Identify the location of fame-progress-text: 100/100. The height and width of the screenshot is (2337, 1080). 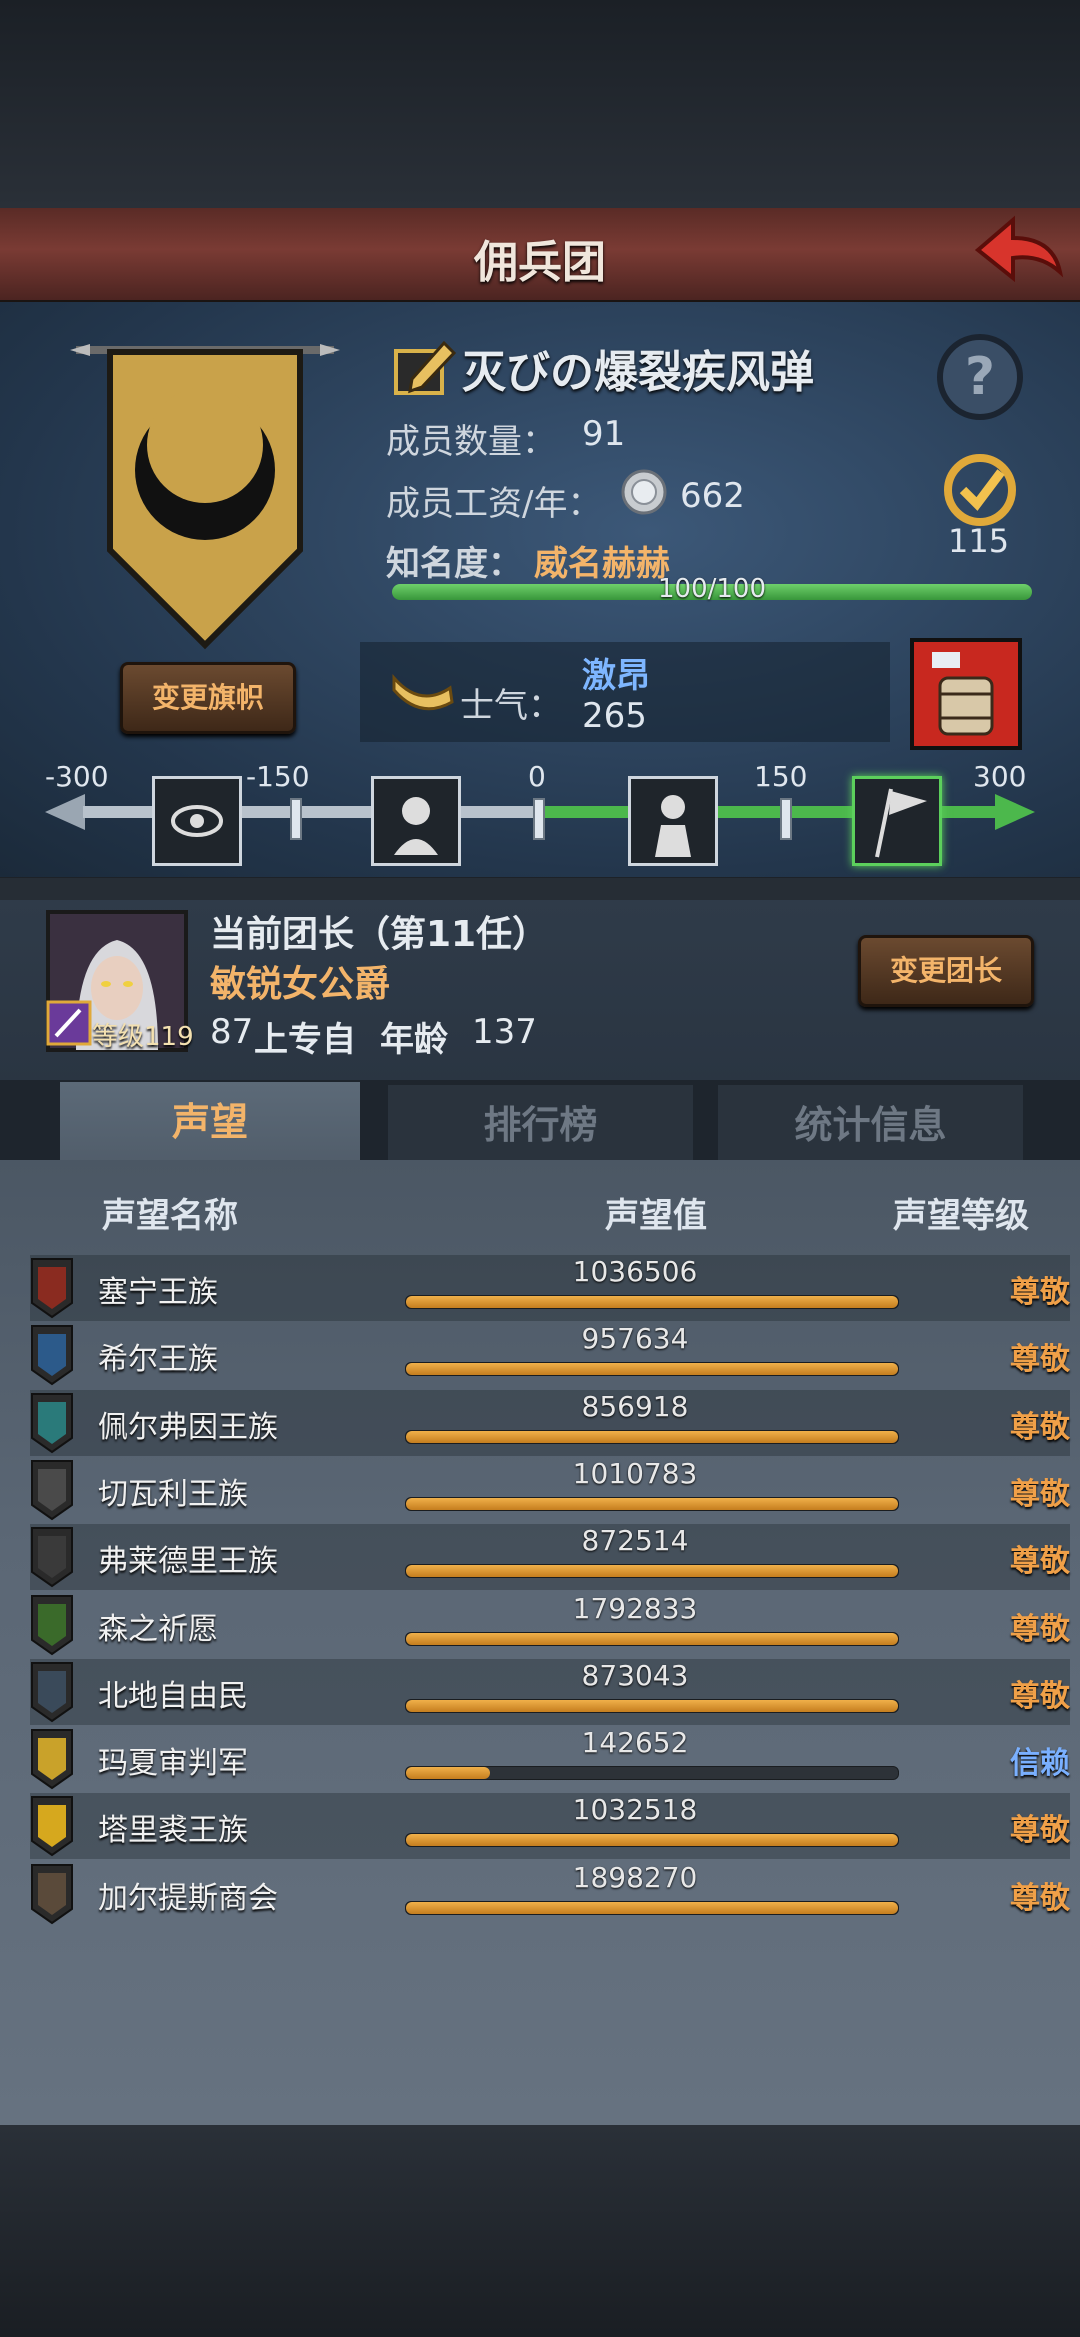
(711, 589).